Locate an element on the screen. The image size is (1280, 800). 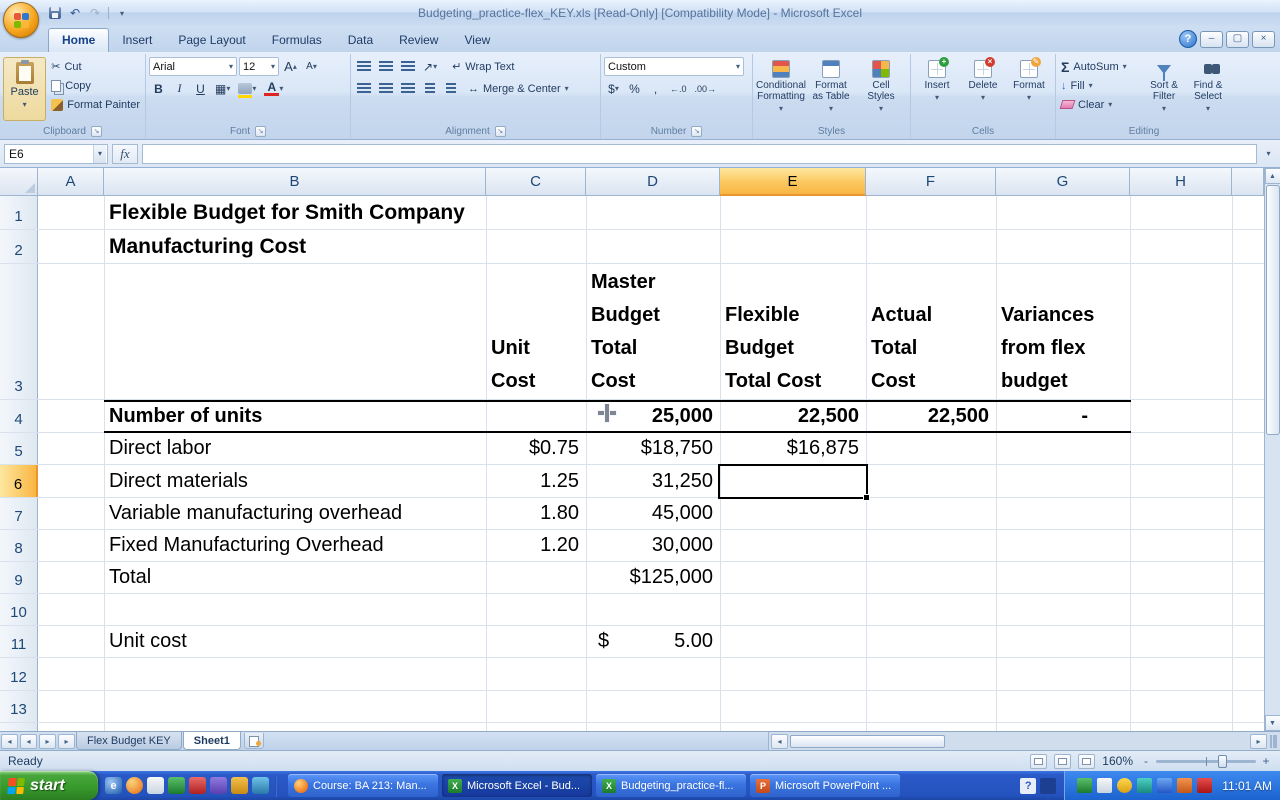
font-dialog-launcher-icon: ↘ is located at coordinates (260, 131).